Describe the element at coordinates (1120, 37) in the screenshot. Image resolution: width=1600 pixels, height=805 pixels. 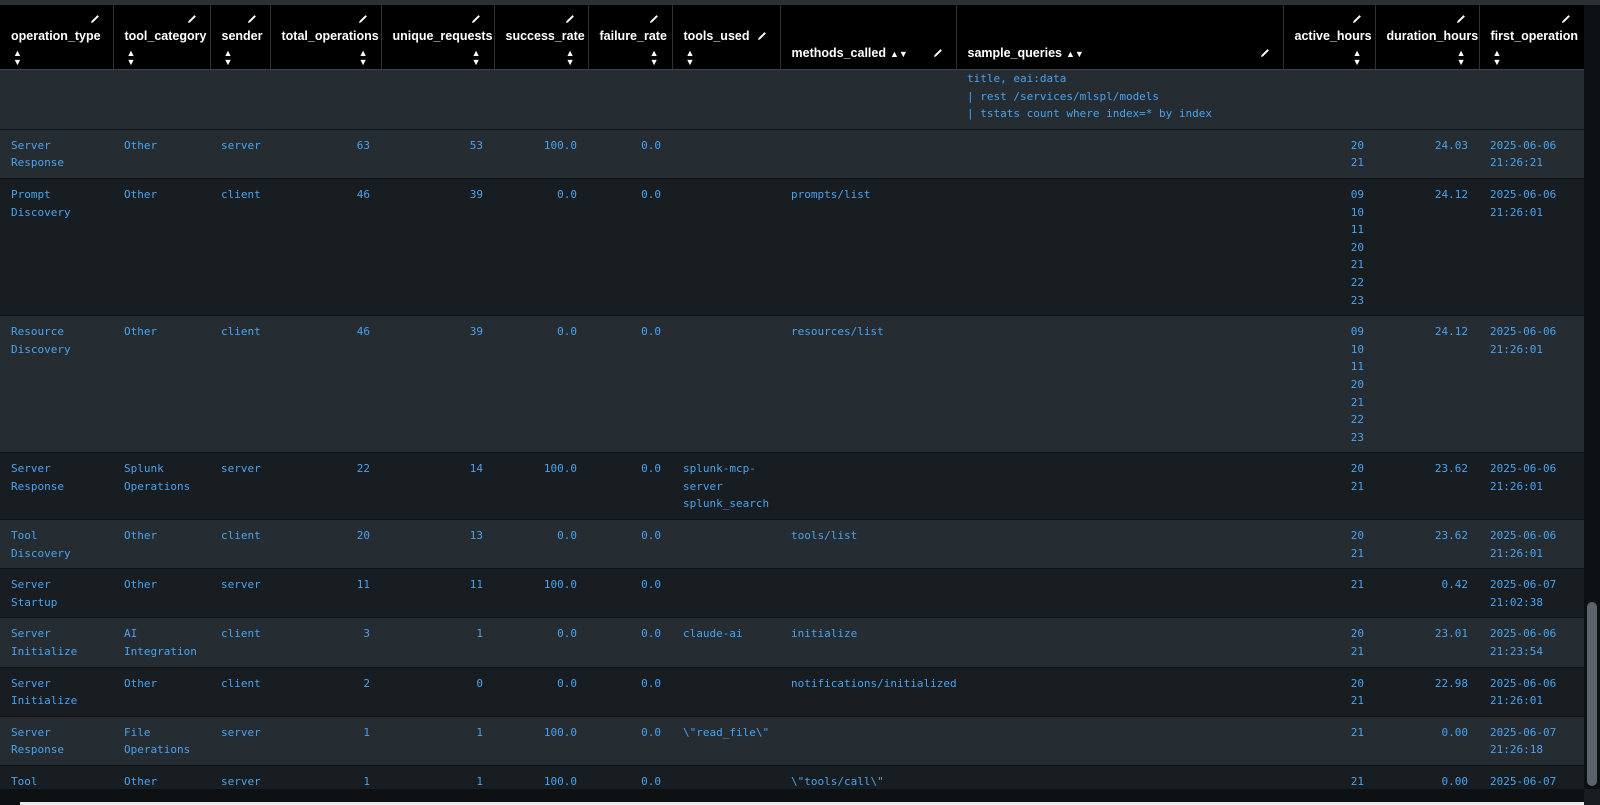
I see `column-header-sample_queries: sample_queries ▲▼` at that location.